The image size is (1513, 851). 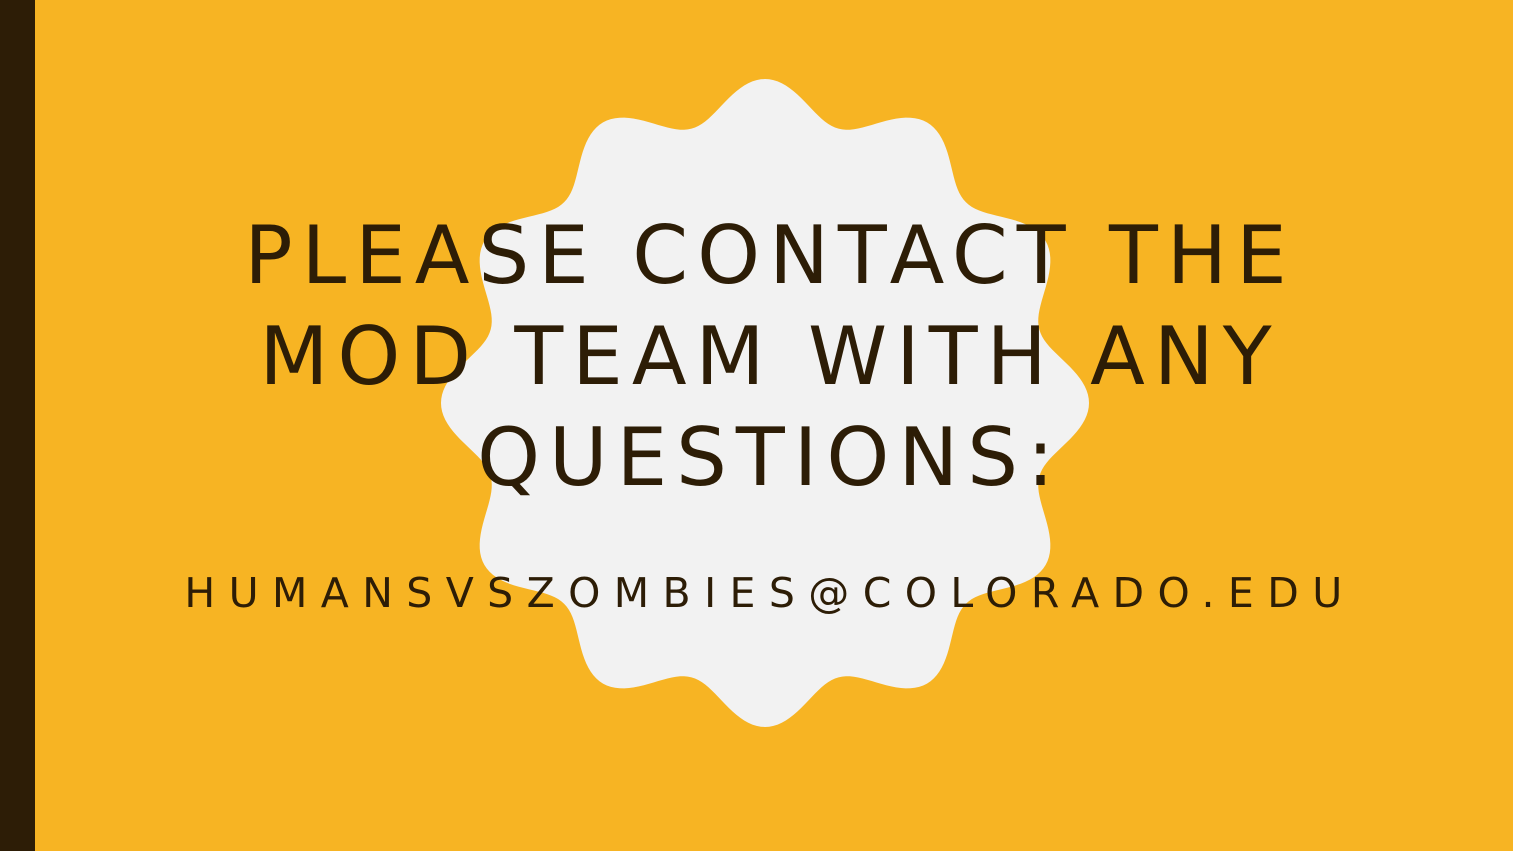 What do you see at coordinates (770, 593) in the screenshot?
I see `contact-email: HUMANSVSZOMBIES@COLORADO.EDU` at bounding box center [770, 593].